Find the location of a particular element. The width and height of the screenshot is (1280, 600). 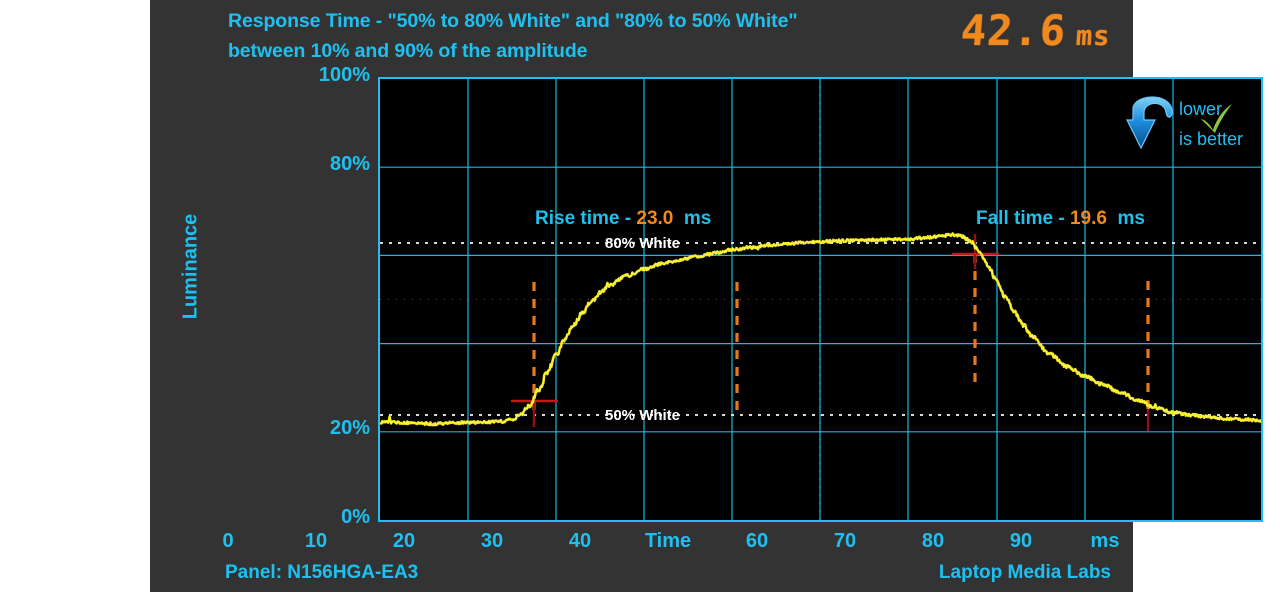

response-time-value: 42.6 is located at coordinates (1014, 30).